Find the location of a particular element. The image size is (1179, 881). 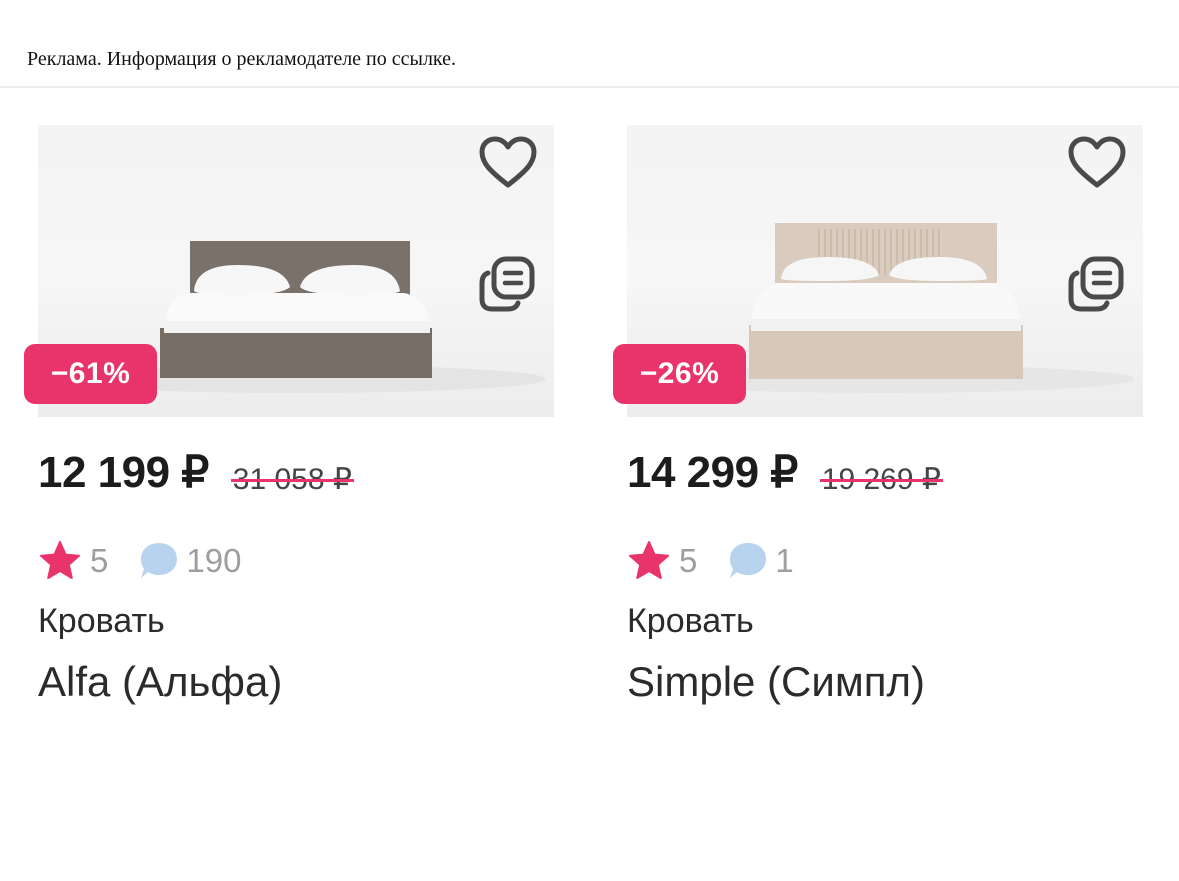

current-price: 12 199 ₽ is located at coordinates (123, 472).